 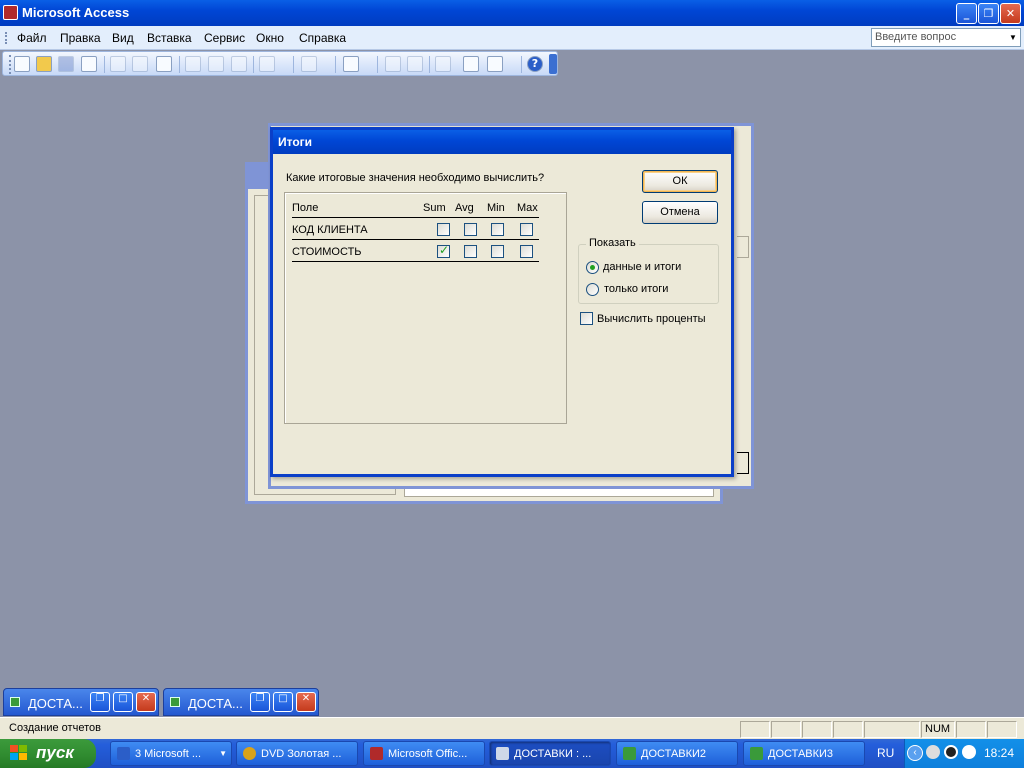 I want to click on print-preview-icon, so click(x=140, y=64).